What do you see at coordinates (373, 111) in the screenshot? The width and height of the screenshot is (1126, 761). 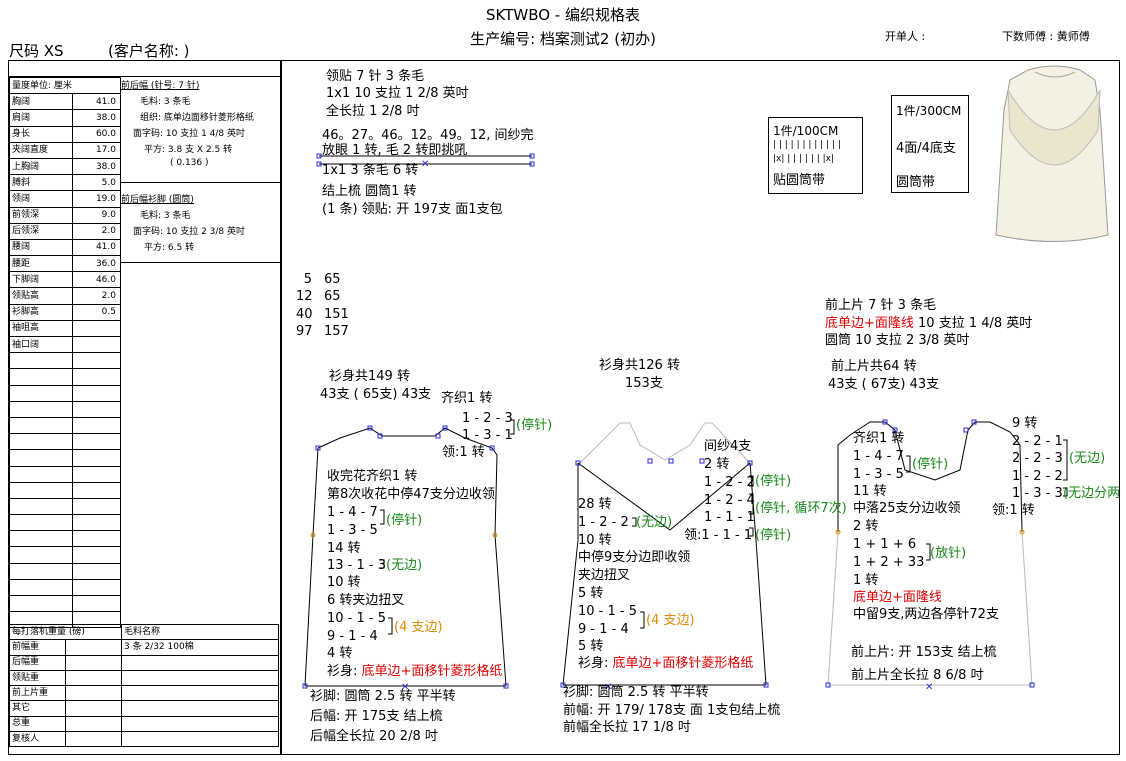 I see `collar-line: 全长拉 1 2/8 吋` at bounding box center [373, 111].